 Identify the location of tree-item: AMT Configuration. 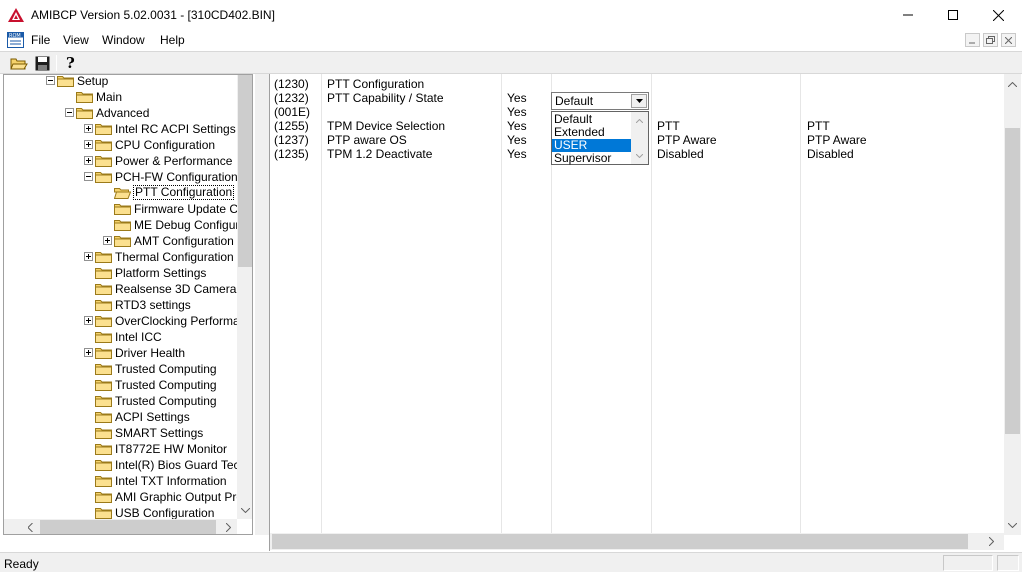
(121, 241).